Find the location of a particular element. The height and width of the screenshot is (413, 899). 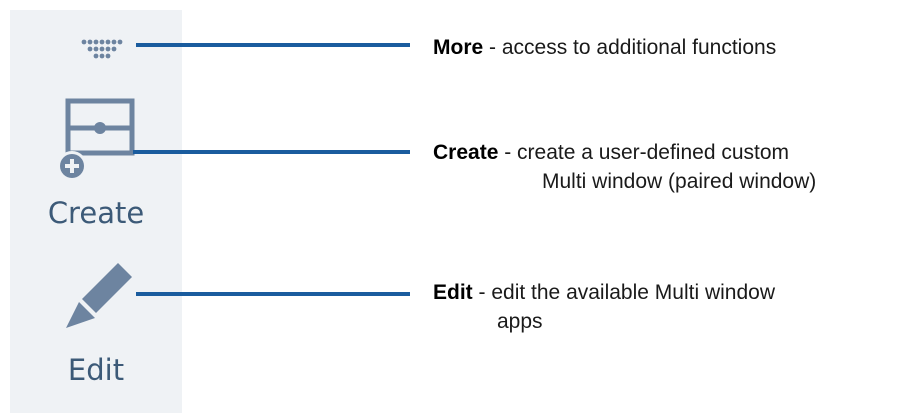

more-dots-icon is located at coordinates (102, 51).